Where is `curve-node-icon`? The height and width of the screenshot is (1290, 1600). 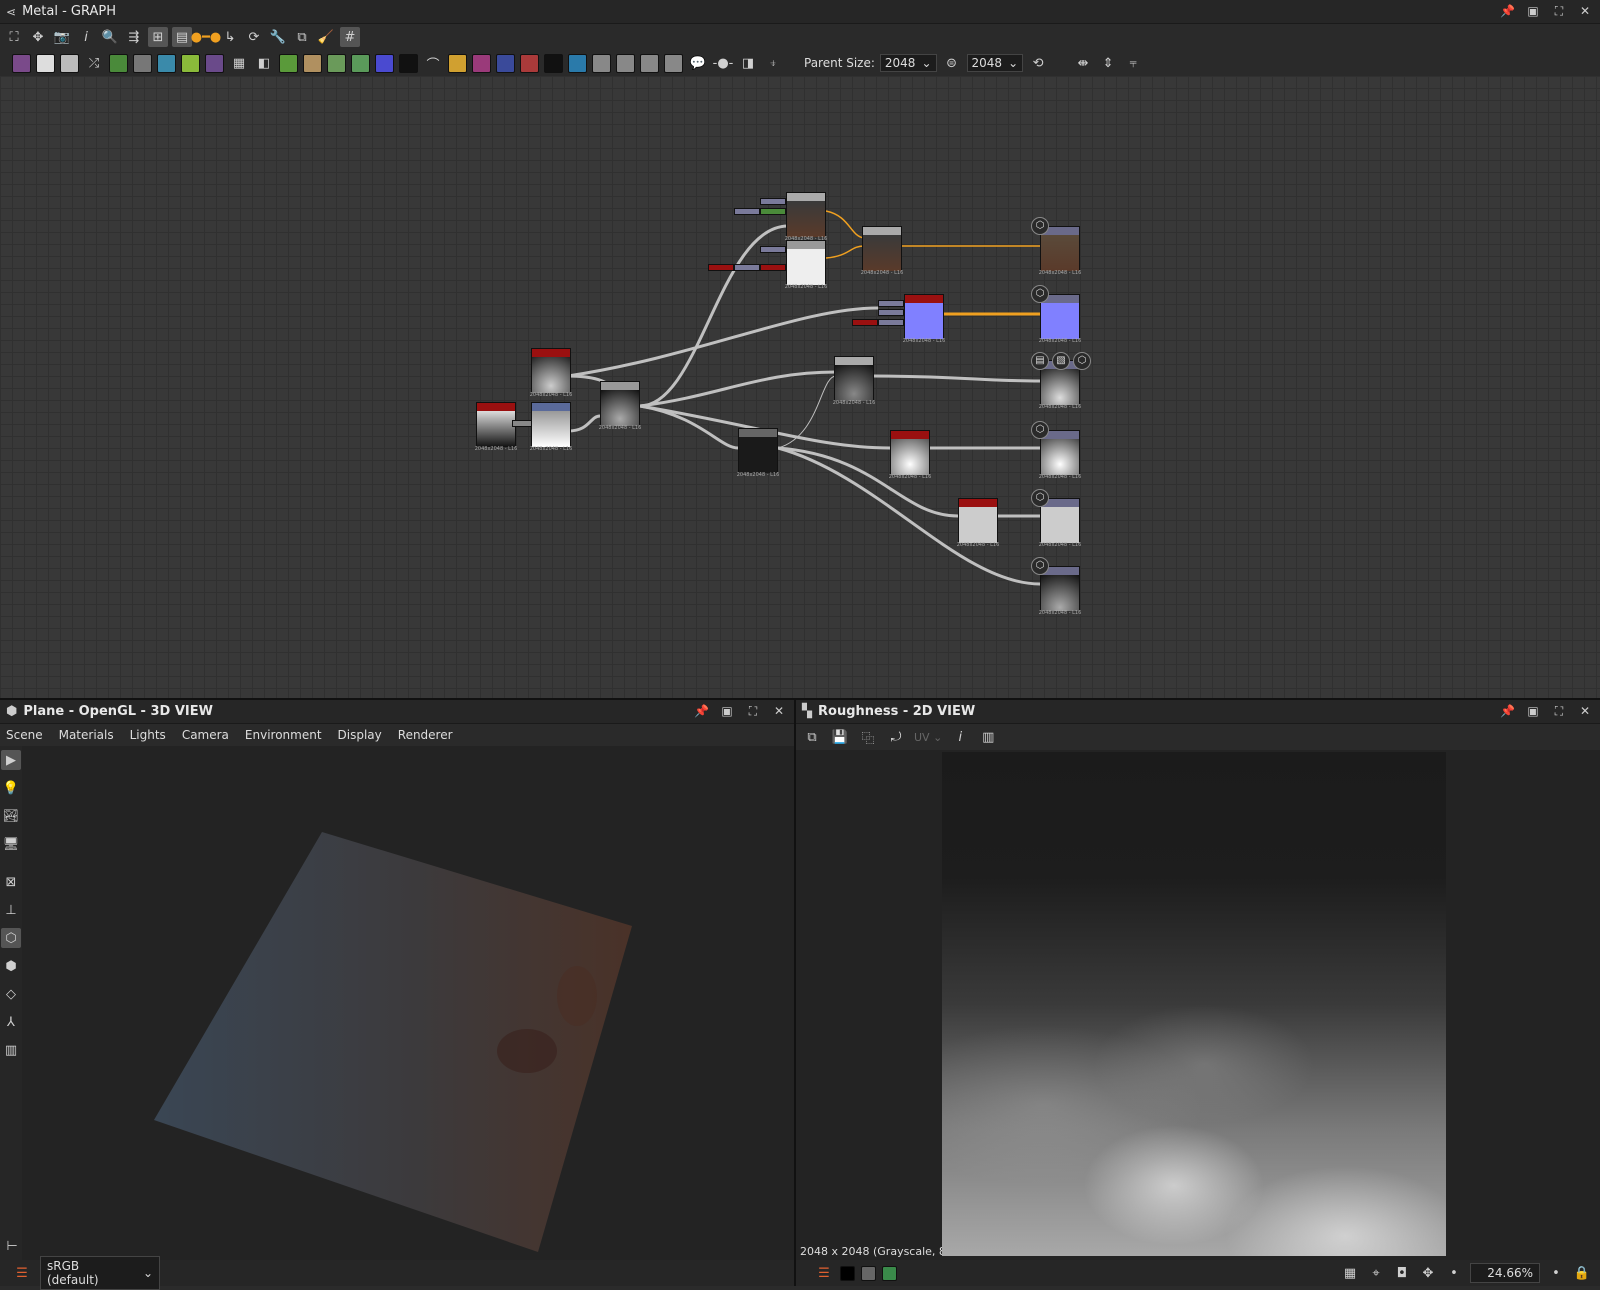 curve-node-icon is located at coordinates (118, 63).